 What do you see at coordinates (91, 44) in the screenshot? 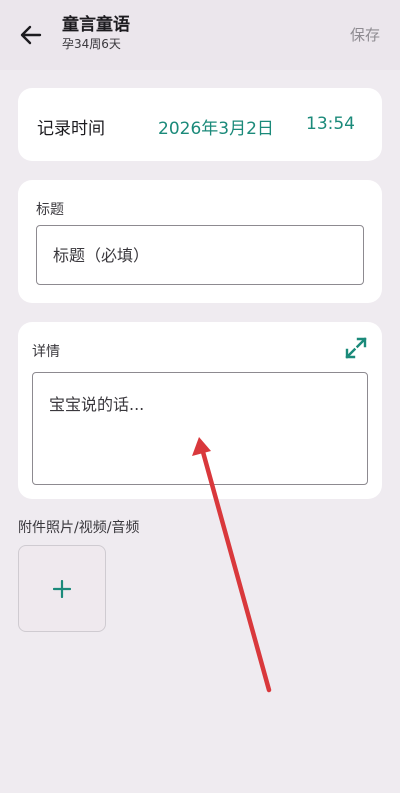
I see `pregnancy-week-subtitle: 孕34周6天` at bounding box center [91, 44].